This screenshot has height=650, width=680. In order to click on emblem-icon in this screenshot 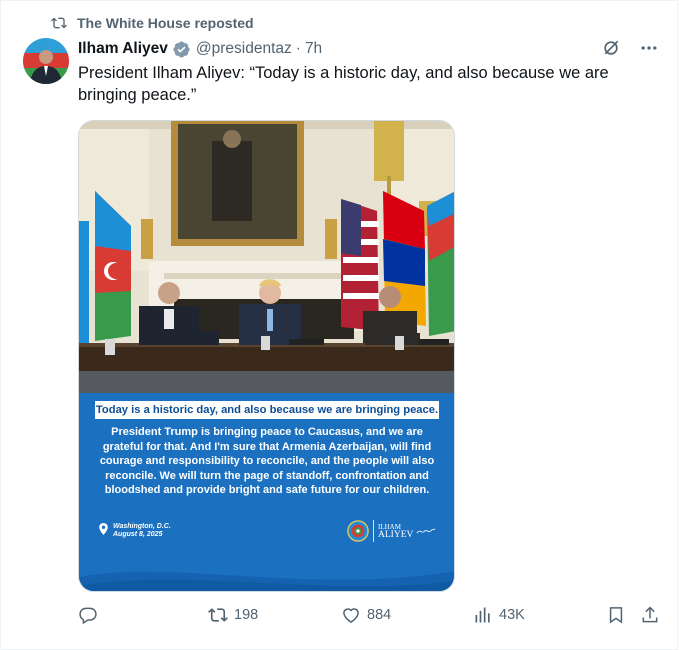, I will do `click(358, 531)`.